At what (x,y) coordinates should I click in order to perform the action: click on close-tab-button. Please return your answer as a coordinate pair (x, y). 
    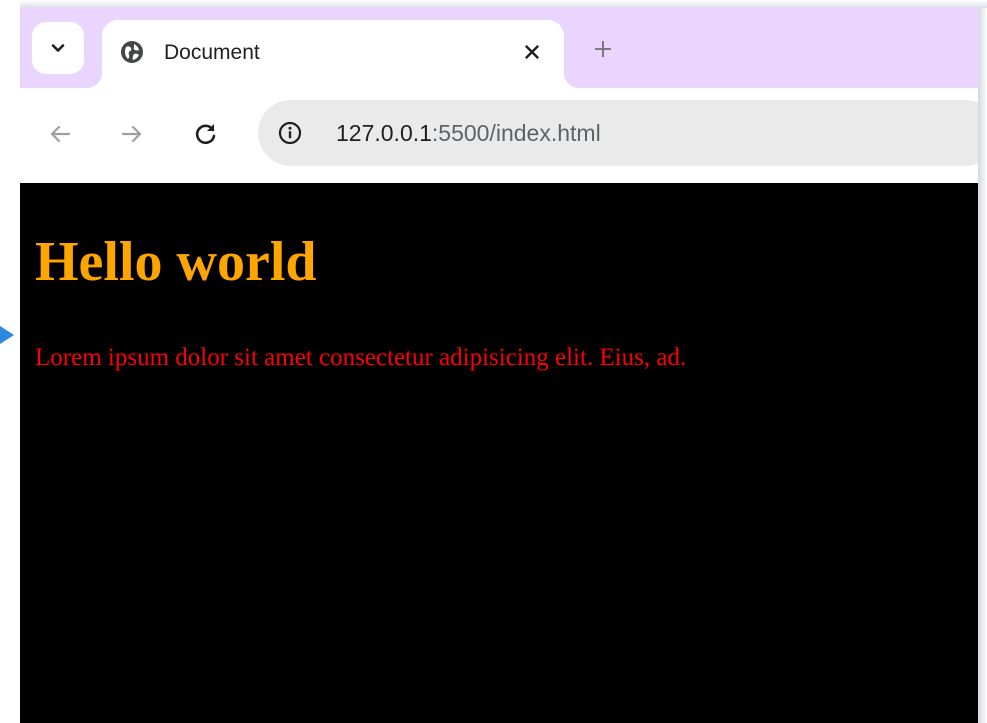
    Looking at the image, I should click on (532, 52).